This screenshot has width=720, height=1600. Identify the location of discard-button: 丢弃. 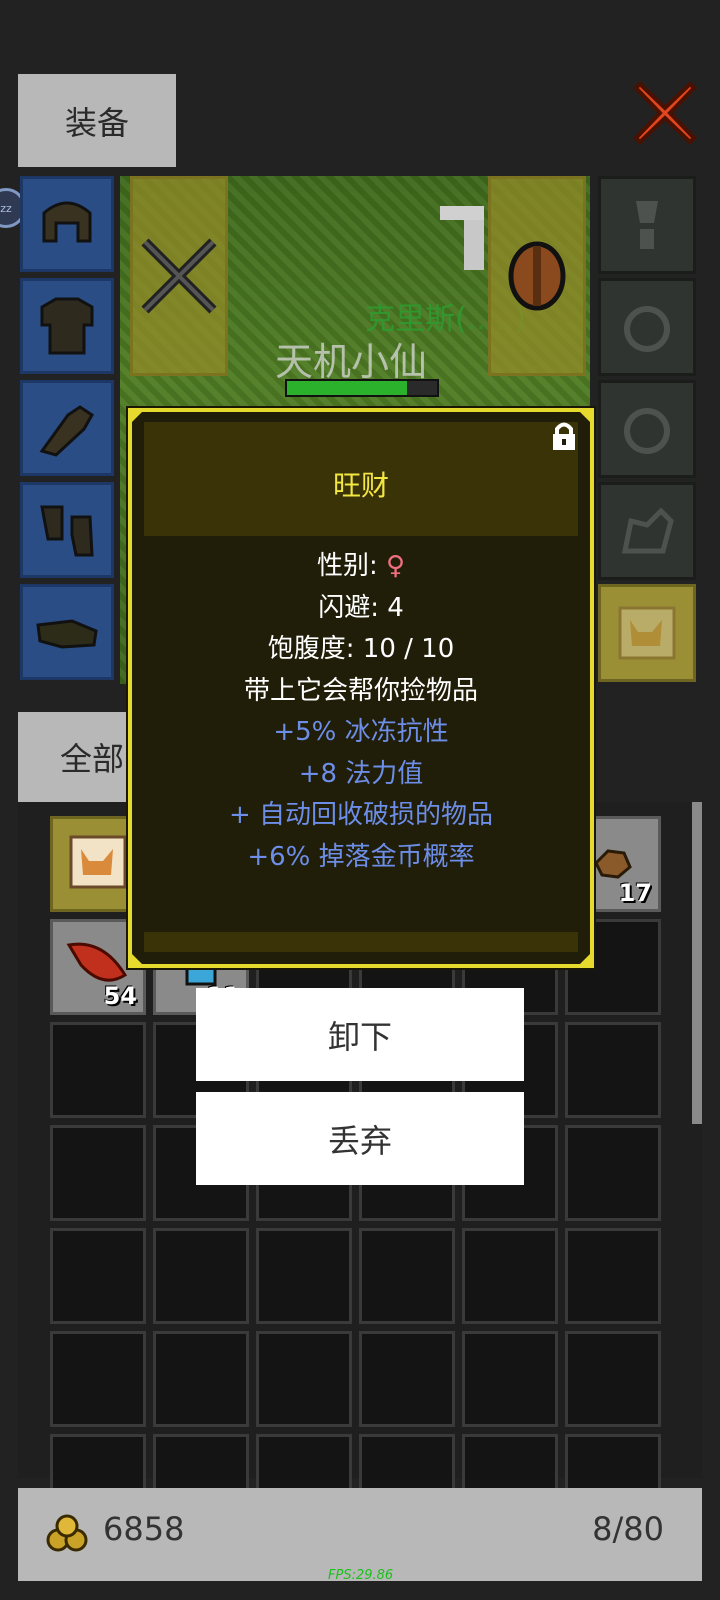
(360, 1138).